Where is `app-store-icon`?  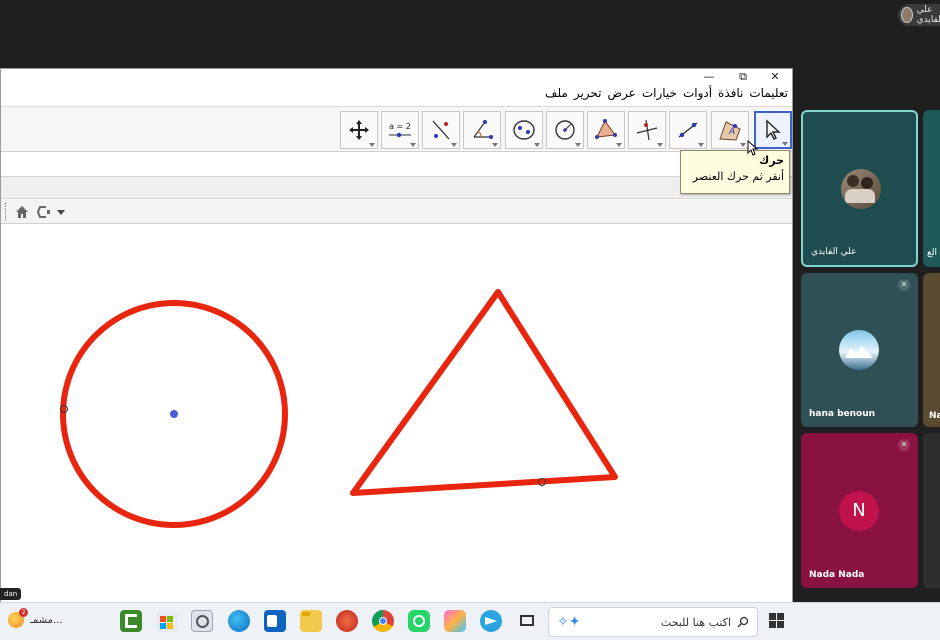 app-store-icon is located at coordinates (167, 621).